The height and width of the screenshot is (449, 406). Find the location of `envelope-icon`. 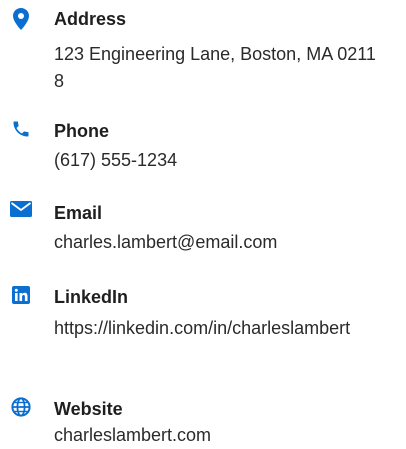

envelope-icon is located at coordinates (21, 209).